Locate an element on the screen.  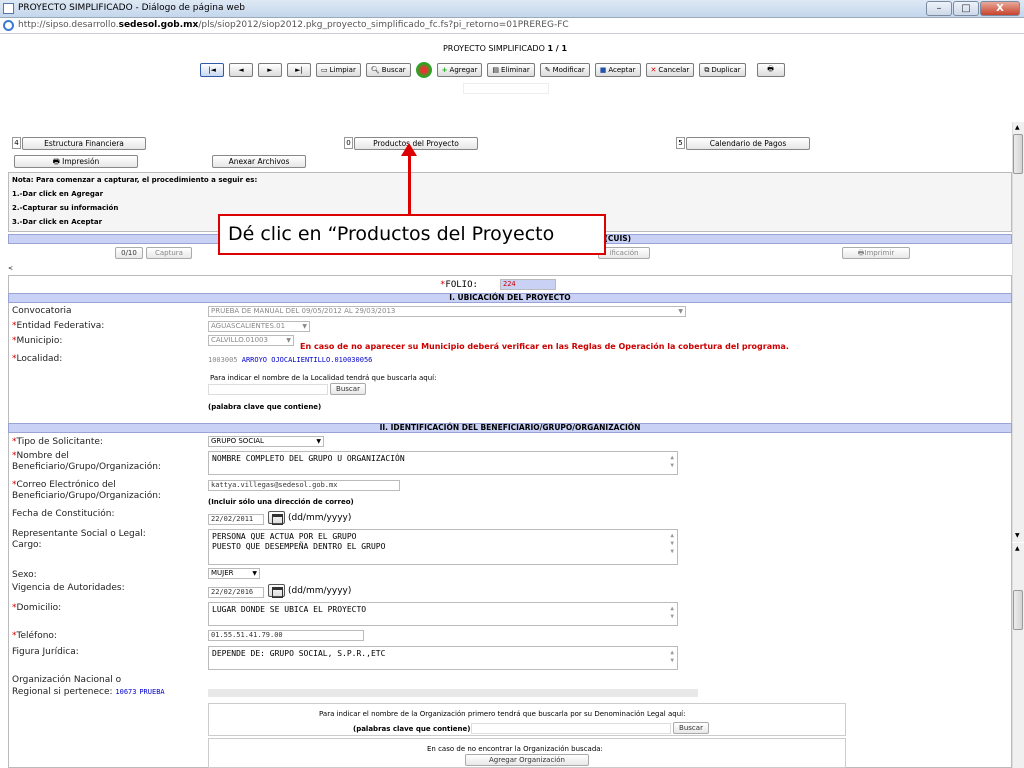
buscar-org-button: Buscar is located at coordinates (691, 728).